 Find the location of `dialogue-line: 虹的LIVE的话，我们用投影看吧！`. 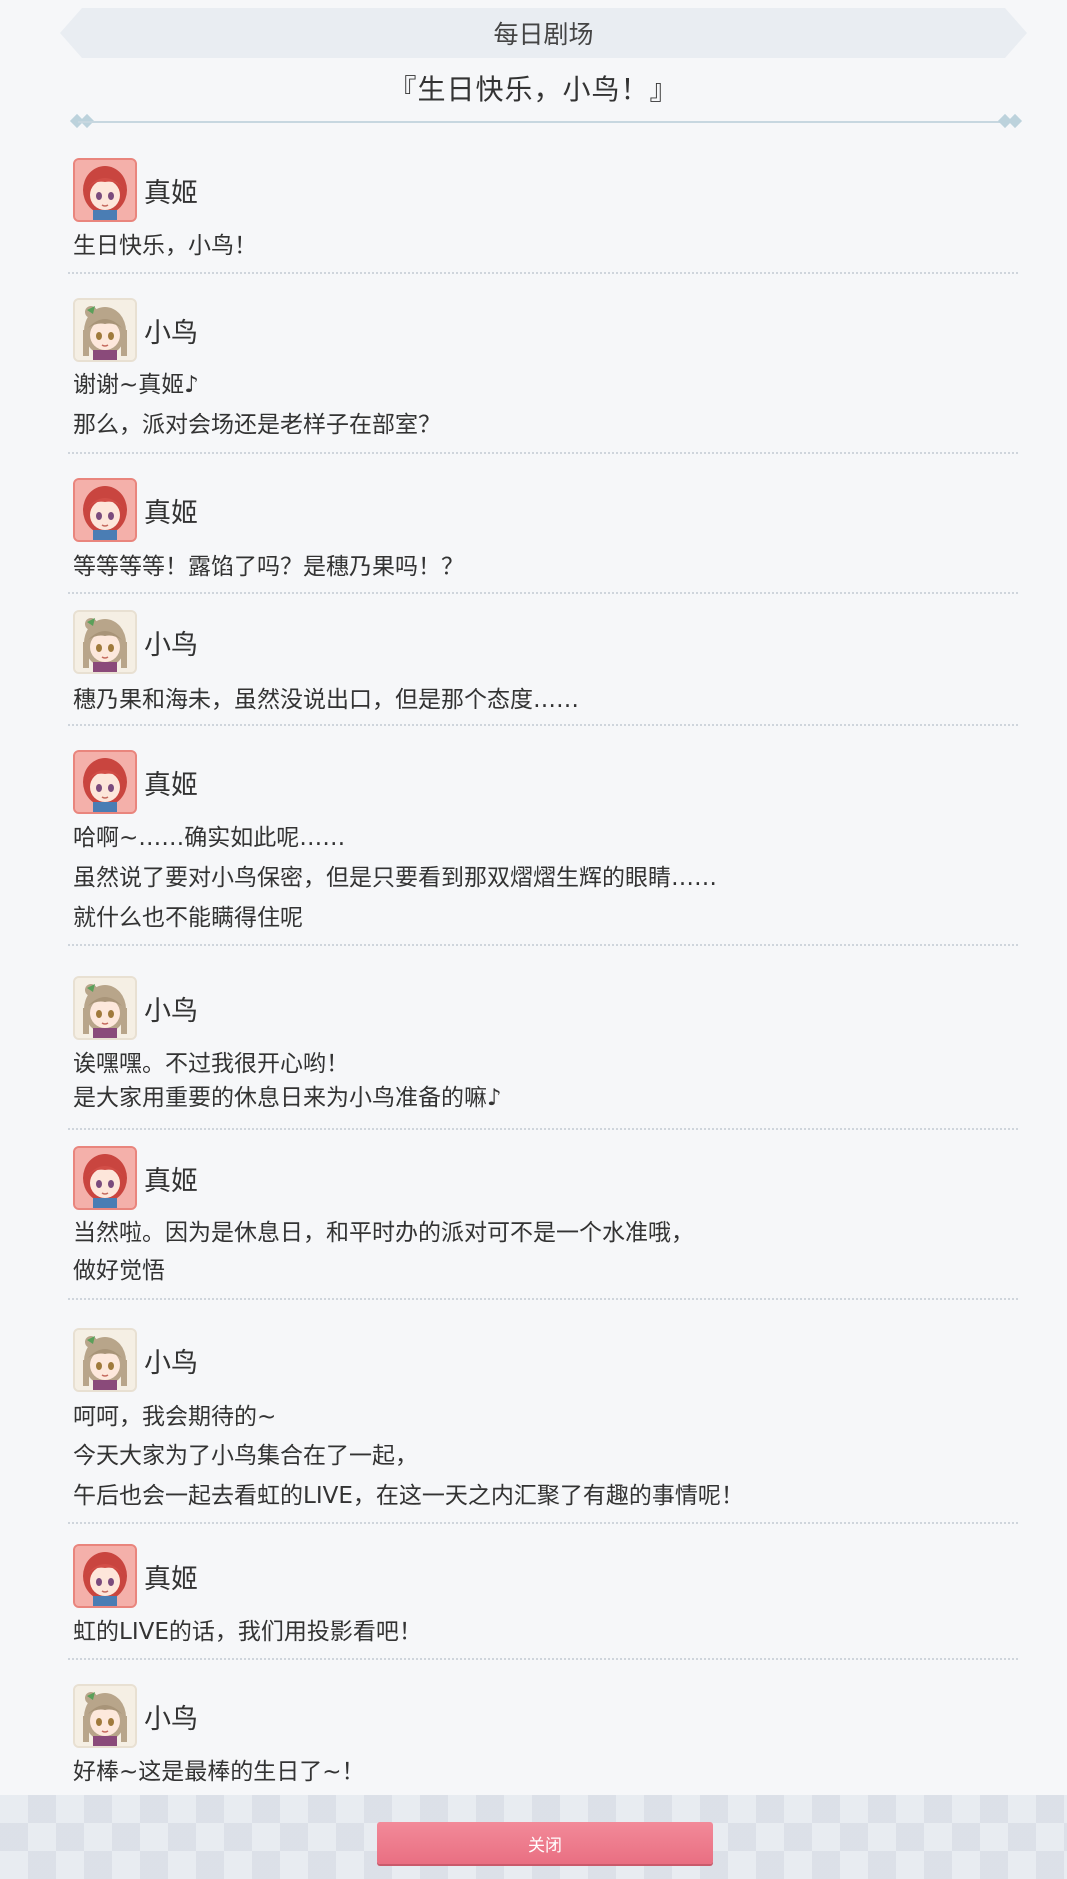

dialogue-line: 虹的LIVE的话，我们用投影看吧！ is located at coordinates (247, 1632).